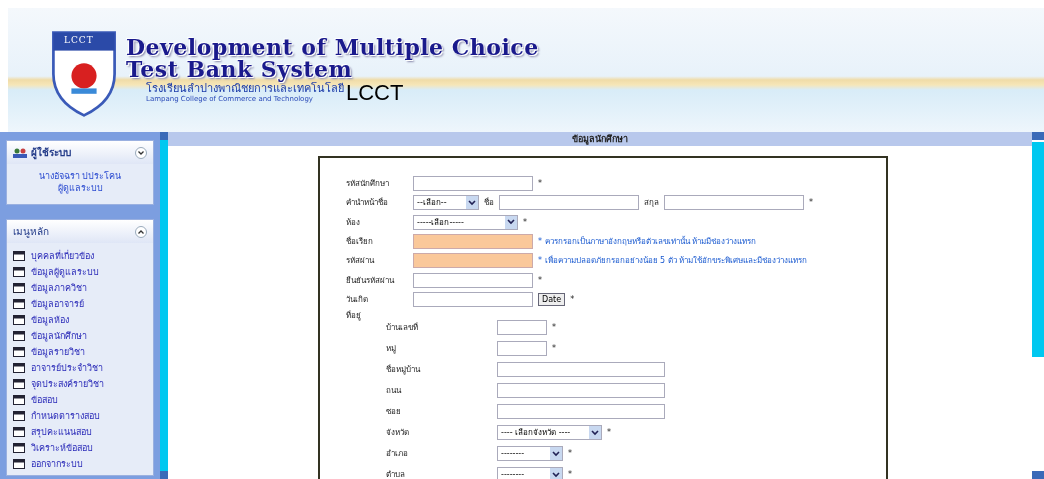  Describe the element at coordinates (20, 152) in the screenshot. I see `users-icon` at that location.